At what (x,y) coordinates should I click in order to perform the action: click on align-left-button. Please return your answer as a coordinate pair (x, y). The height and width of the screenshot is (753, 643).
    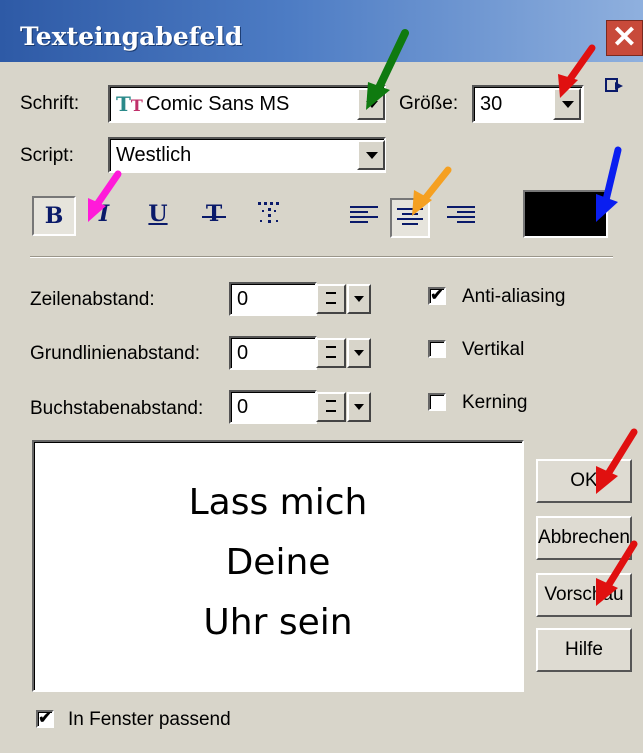
    Looking at the image, I should click on (364, 217).